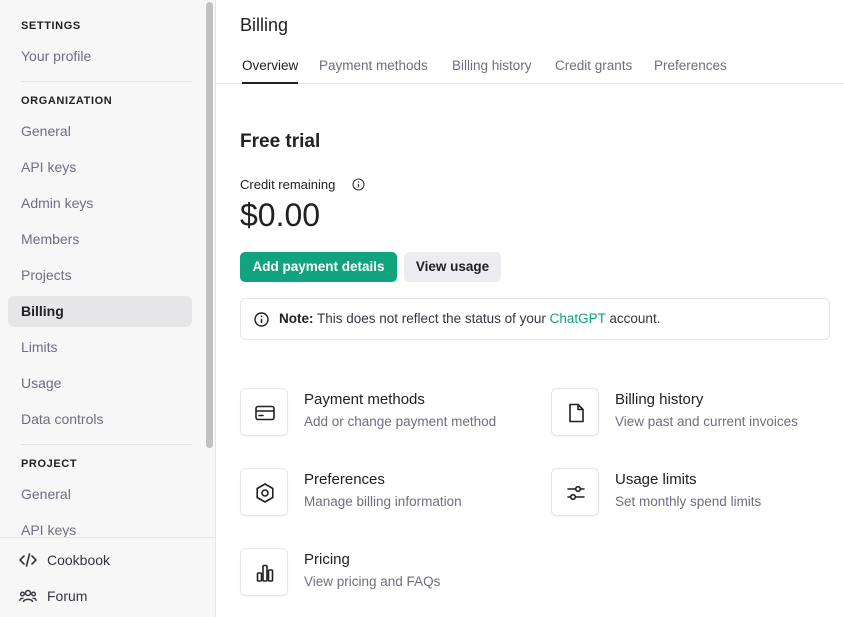 The height and width of the screenshot is (617, 844). Describe the element at coordinates (380, 573) in the screenshot. I see `card-pricing: Pricing View pricing and FAQs` at that location.